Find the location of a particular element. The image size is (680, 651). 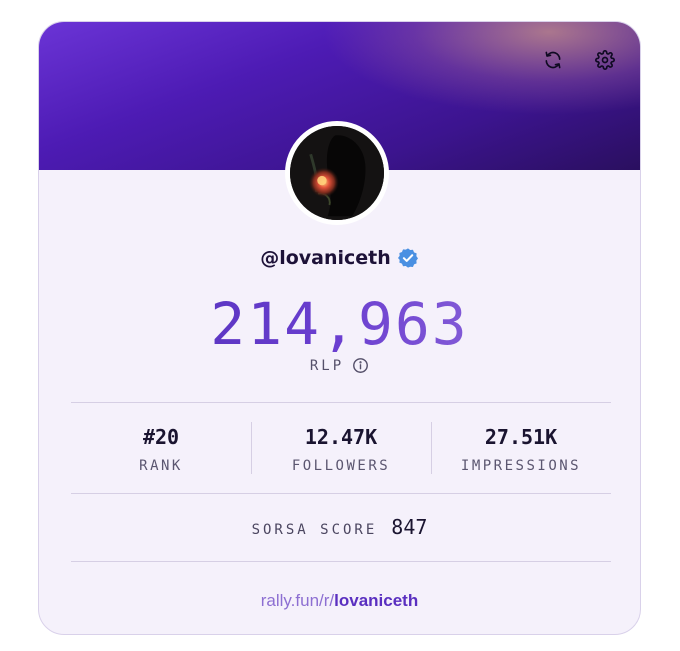

profile-avatar is located at coordinates (337, 173).